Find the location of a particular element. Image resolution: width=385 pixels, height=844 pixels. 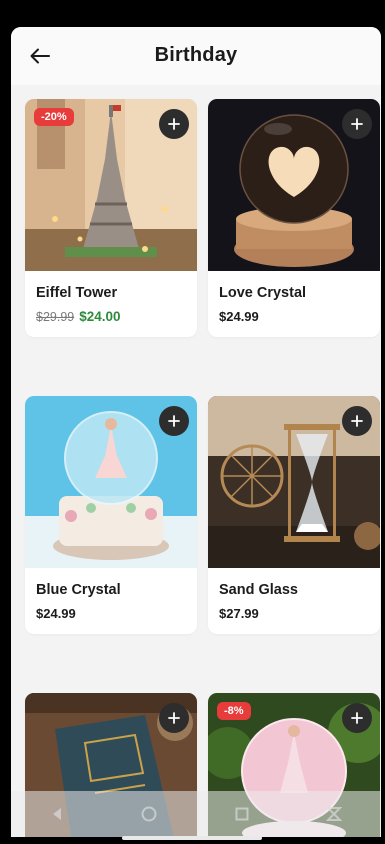

product-name: Sand Glass is located at coordinates (258, 590).